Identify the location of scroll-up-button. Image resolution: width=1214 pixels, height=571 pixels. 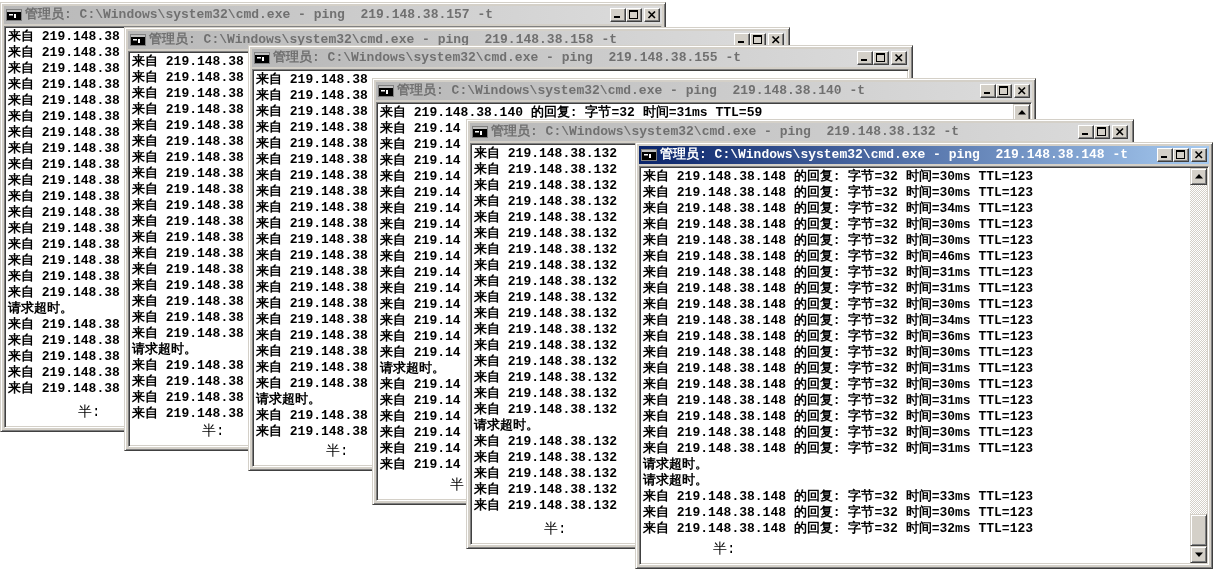
(1198, 176).